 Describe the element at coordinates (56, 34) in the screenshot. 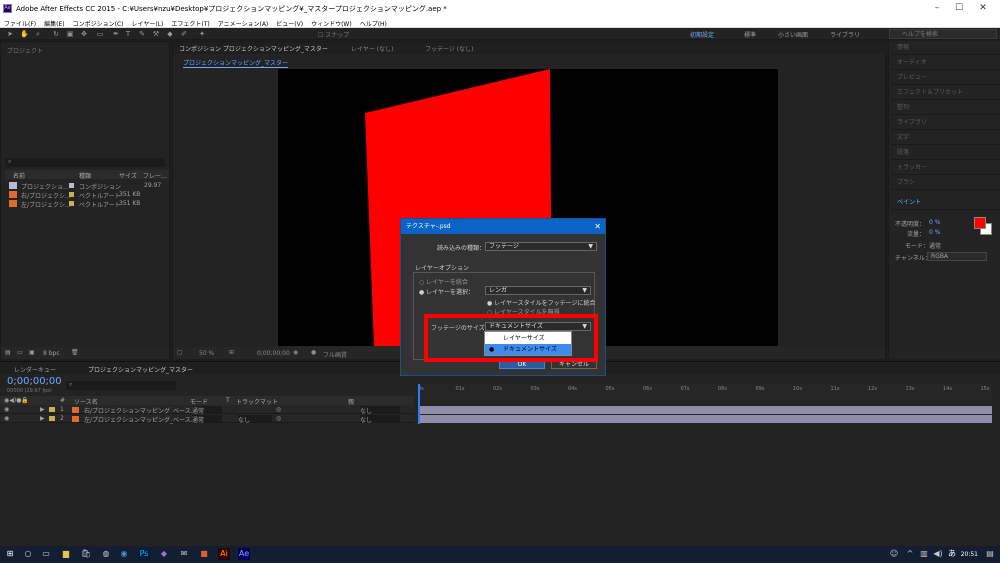

I see `rotate-tool-icon: ↻` at that location.